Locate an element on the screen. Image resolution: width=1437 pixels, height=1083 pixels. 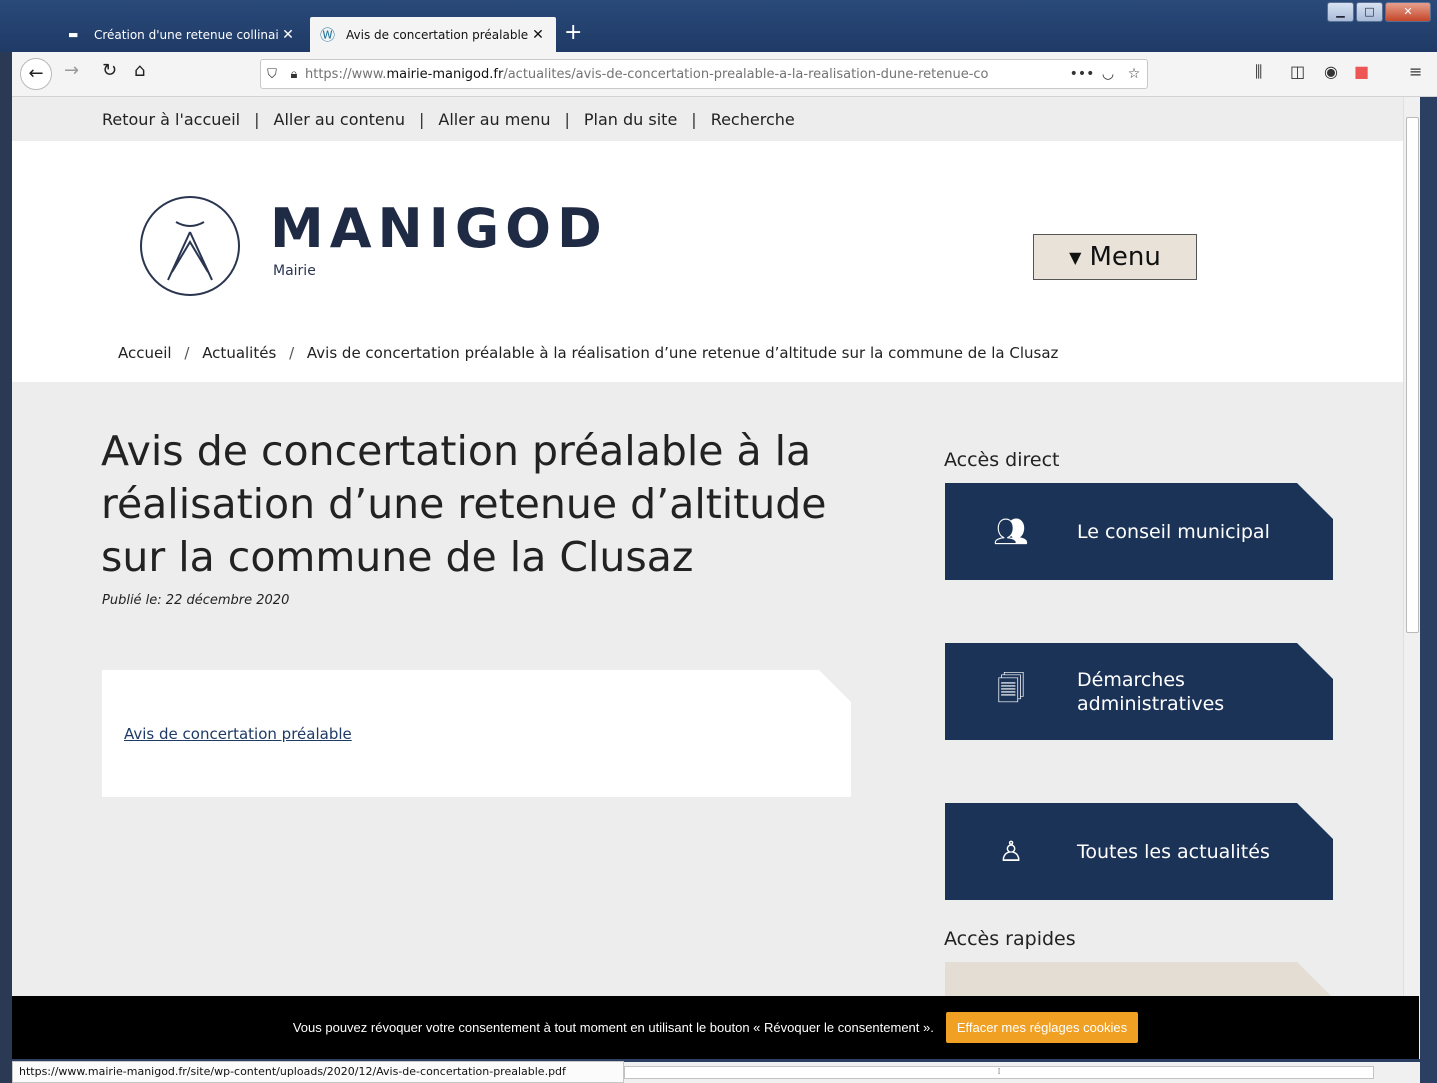
page-actions-icon: ••• is located at coordinates (1082, 74).